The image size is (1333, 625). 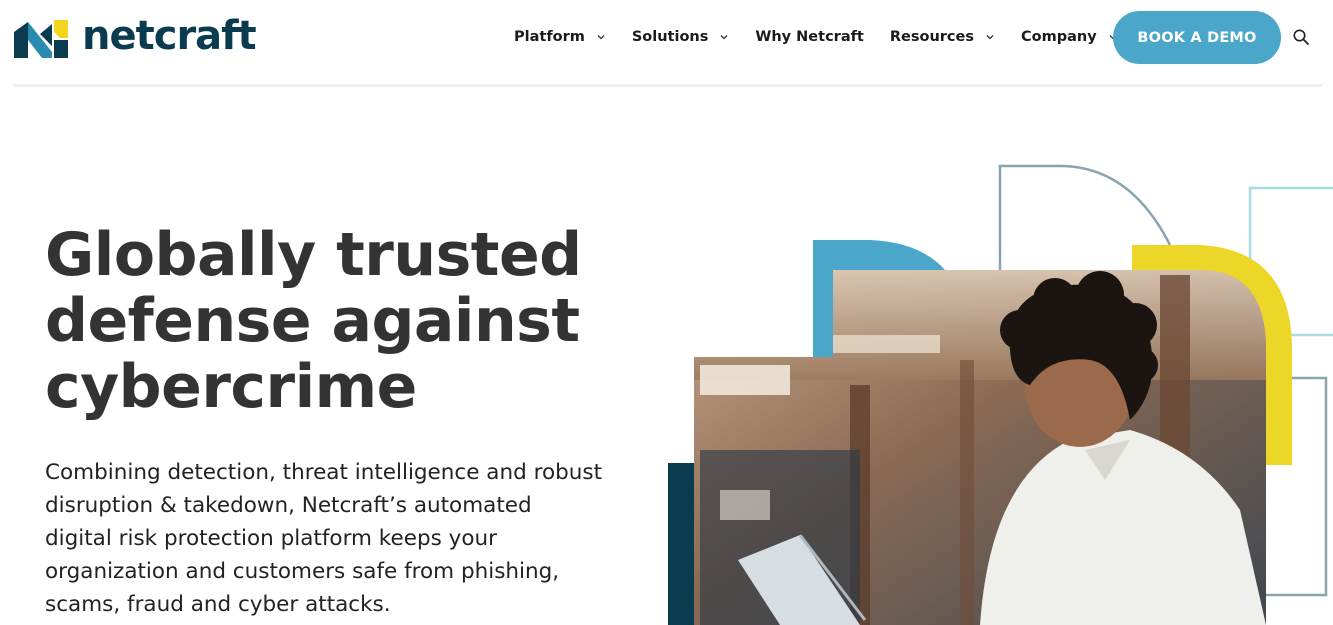 I want to click on header-divider, so click(x=667, y=85).